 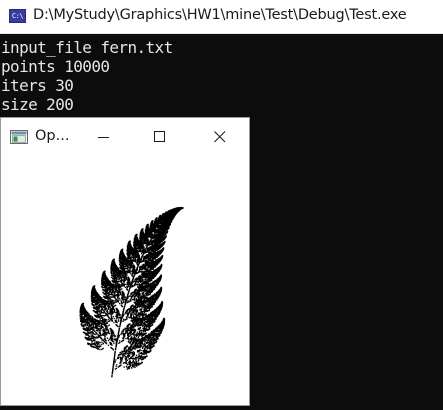 I want to click on console-line-size: size 200, so click(x=37, y=104).